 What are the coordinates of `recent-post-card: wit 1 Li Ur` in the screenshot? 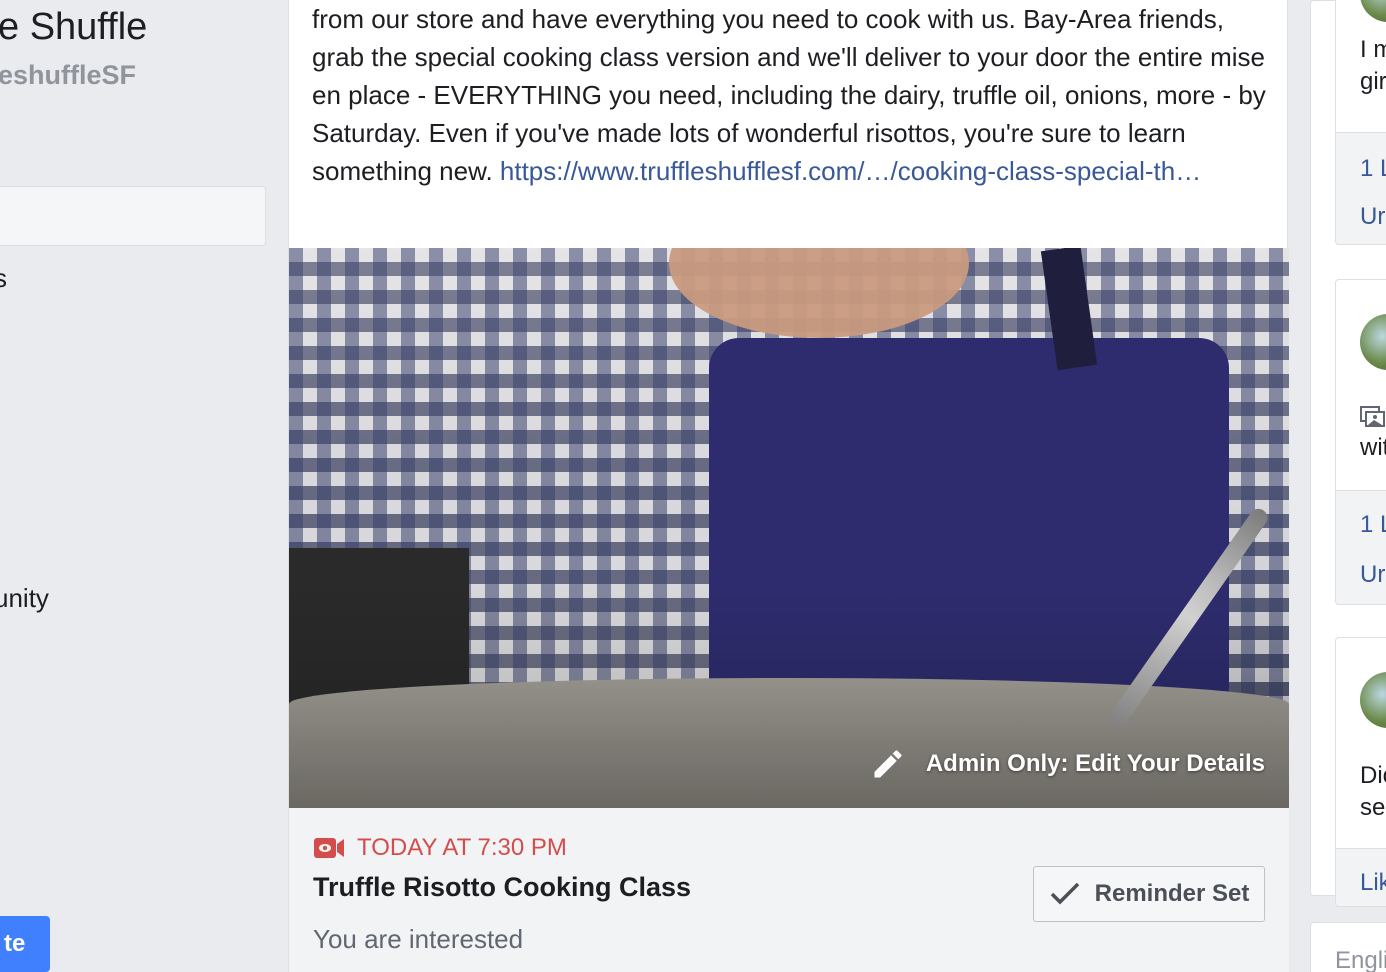 It's located at (1360, 442).